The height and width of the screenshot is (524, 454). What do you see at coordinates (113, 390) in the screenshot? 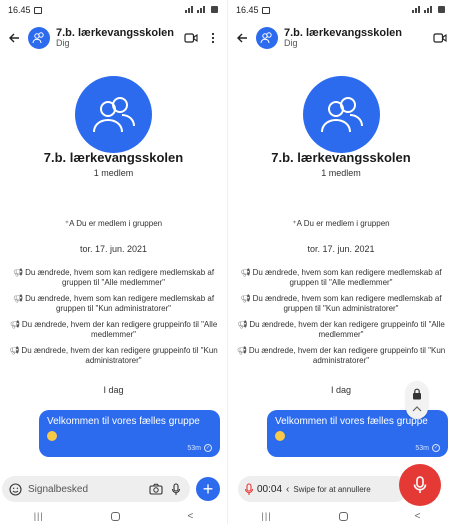
I see `today-separator: I dag` at bounding box center [113, 390].